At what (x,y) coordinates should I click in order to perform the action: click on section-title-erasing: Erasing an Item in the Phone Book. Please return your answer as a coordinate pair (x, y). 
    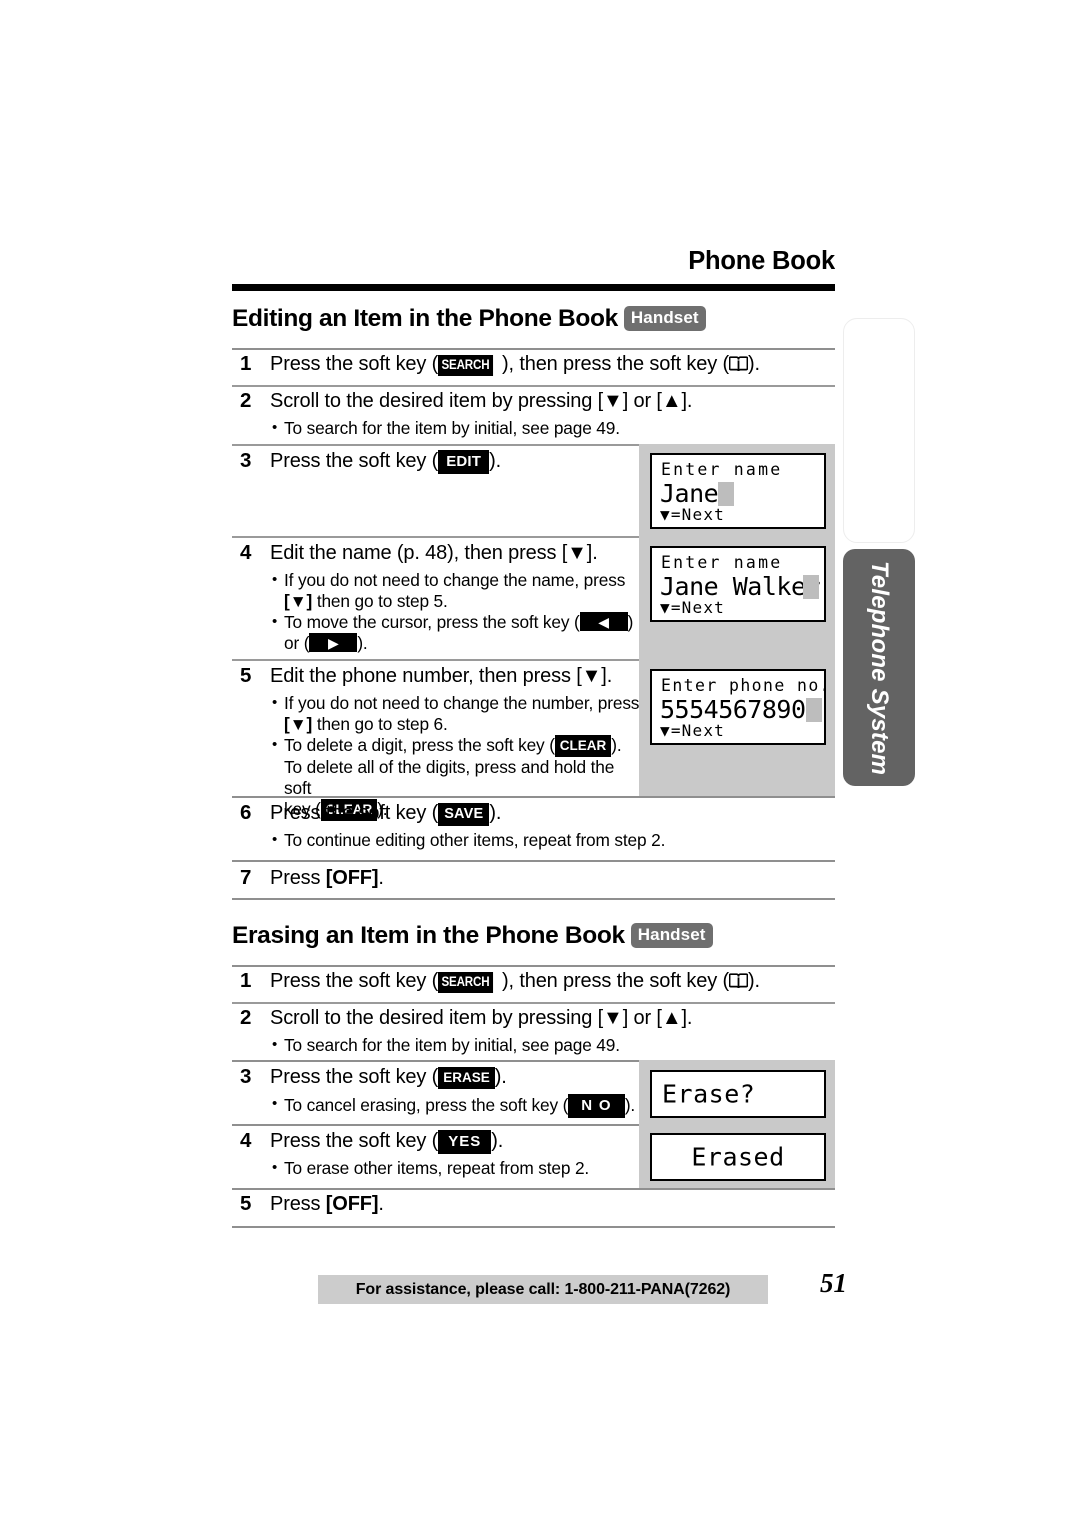
    Looking at the image, I should click on (428, 935).